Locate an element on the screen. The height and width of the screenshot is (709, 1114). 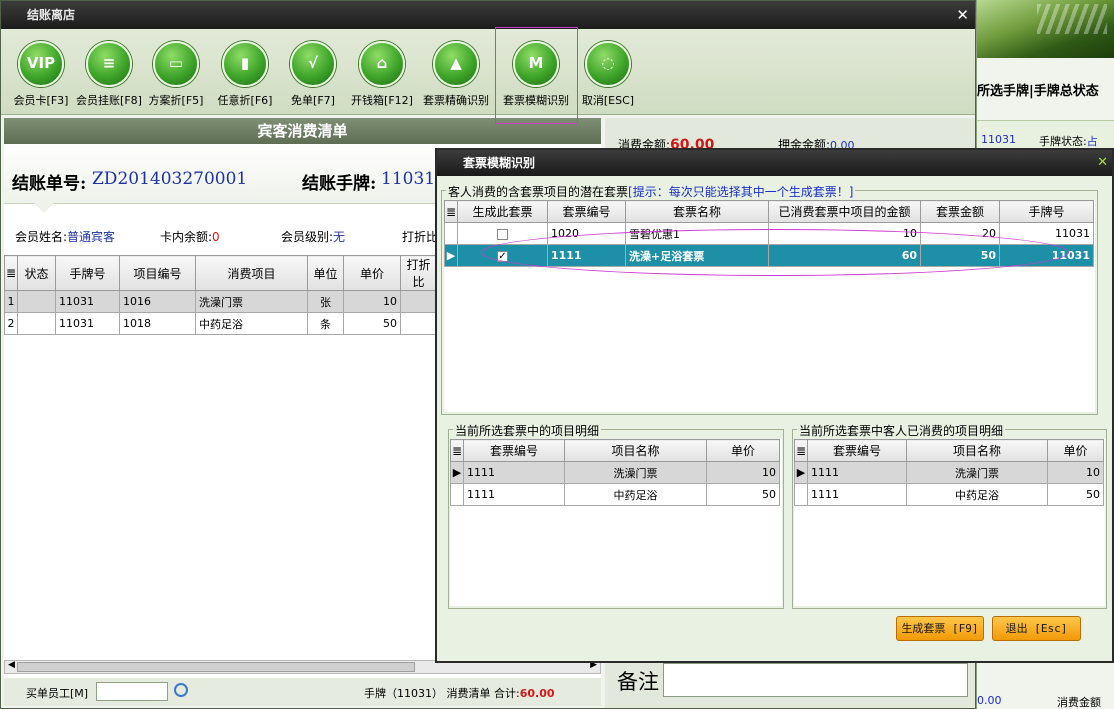
bill-number-value: ZD201403270001 is located at coordinates (170, 179).